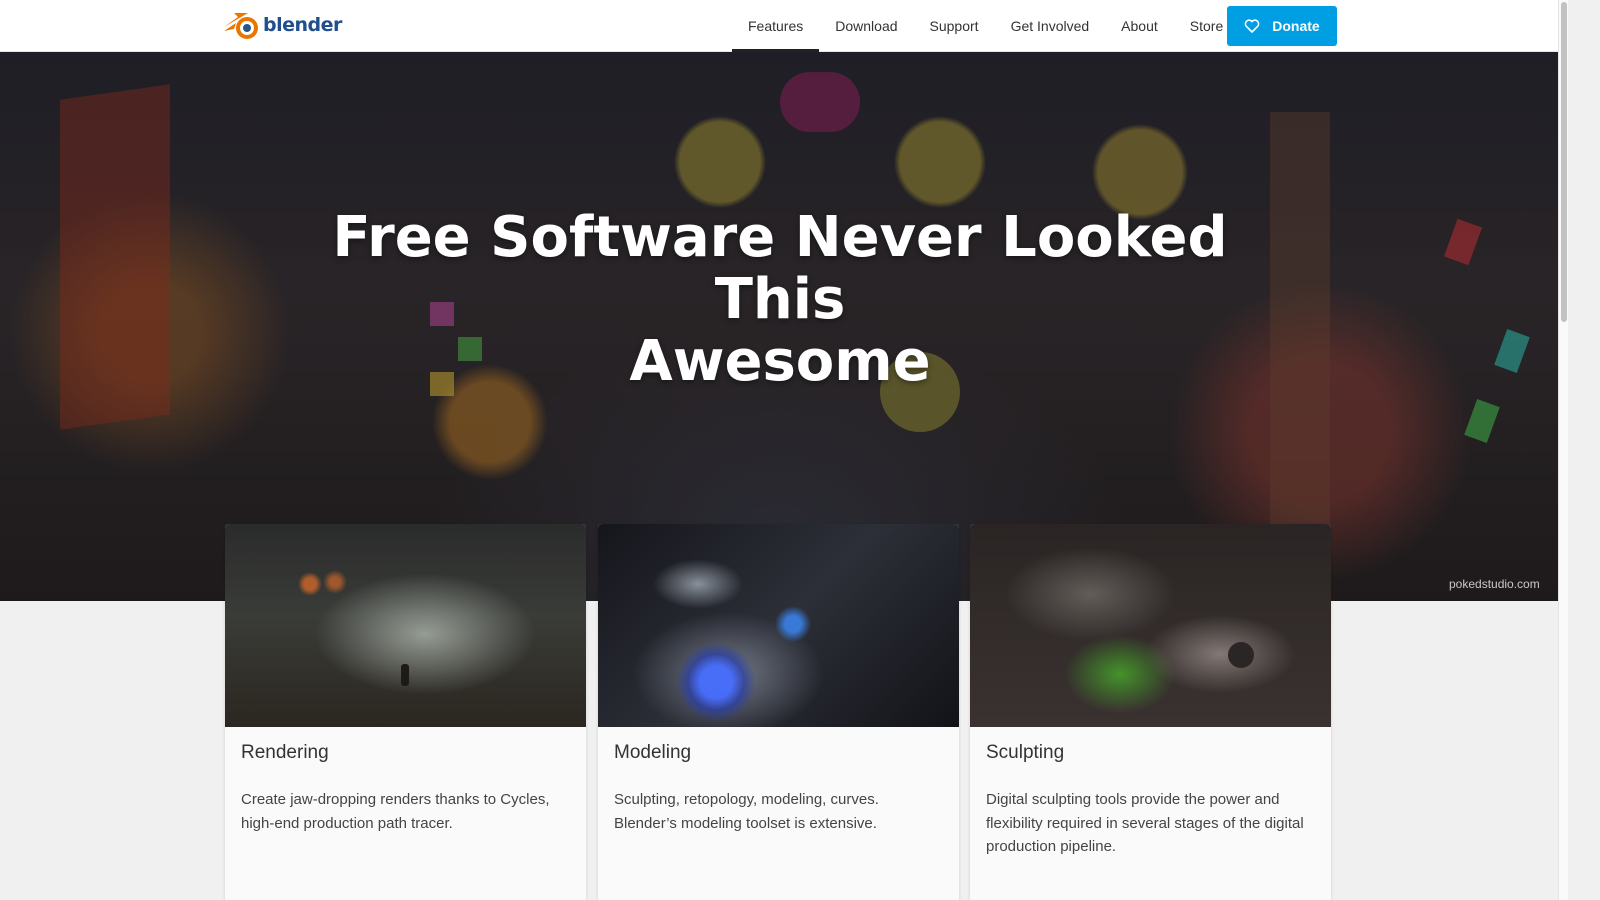 The width and height of the screenshot is (1600, 900). Describe the element at coordinates (776, 26) in the screenshot. I see `nav-item-features: Features` at that location.